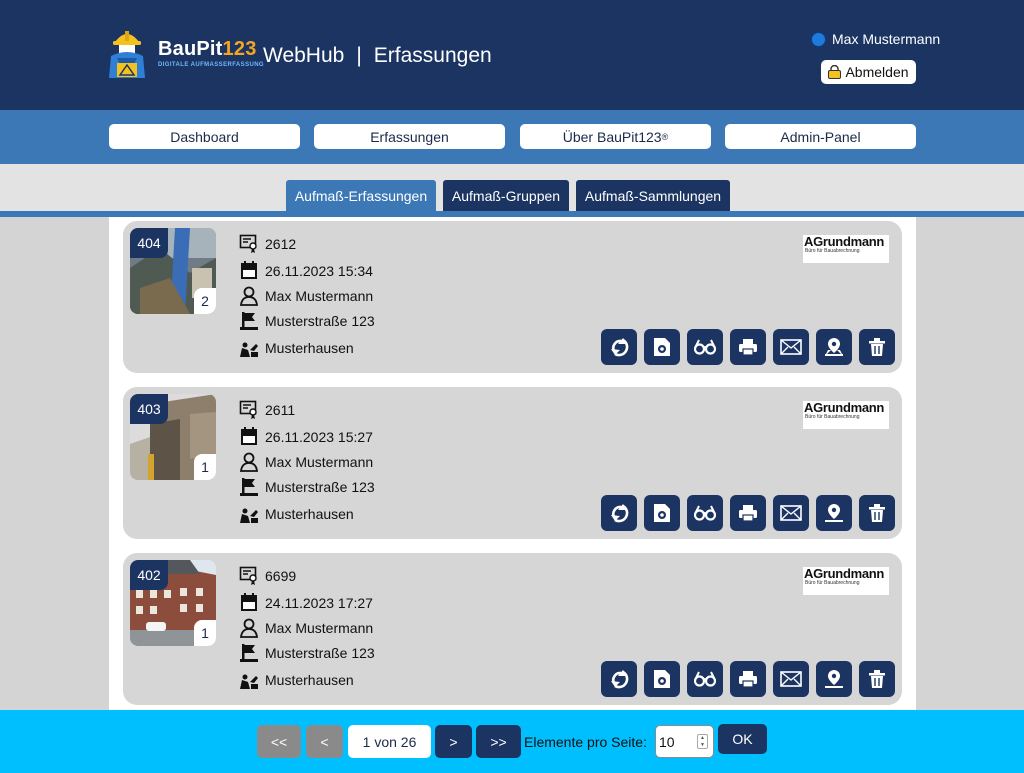 The image size is (1024, 773). I want to click on record-number: 2611, so click(280, 410).